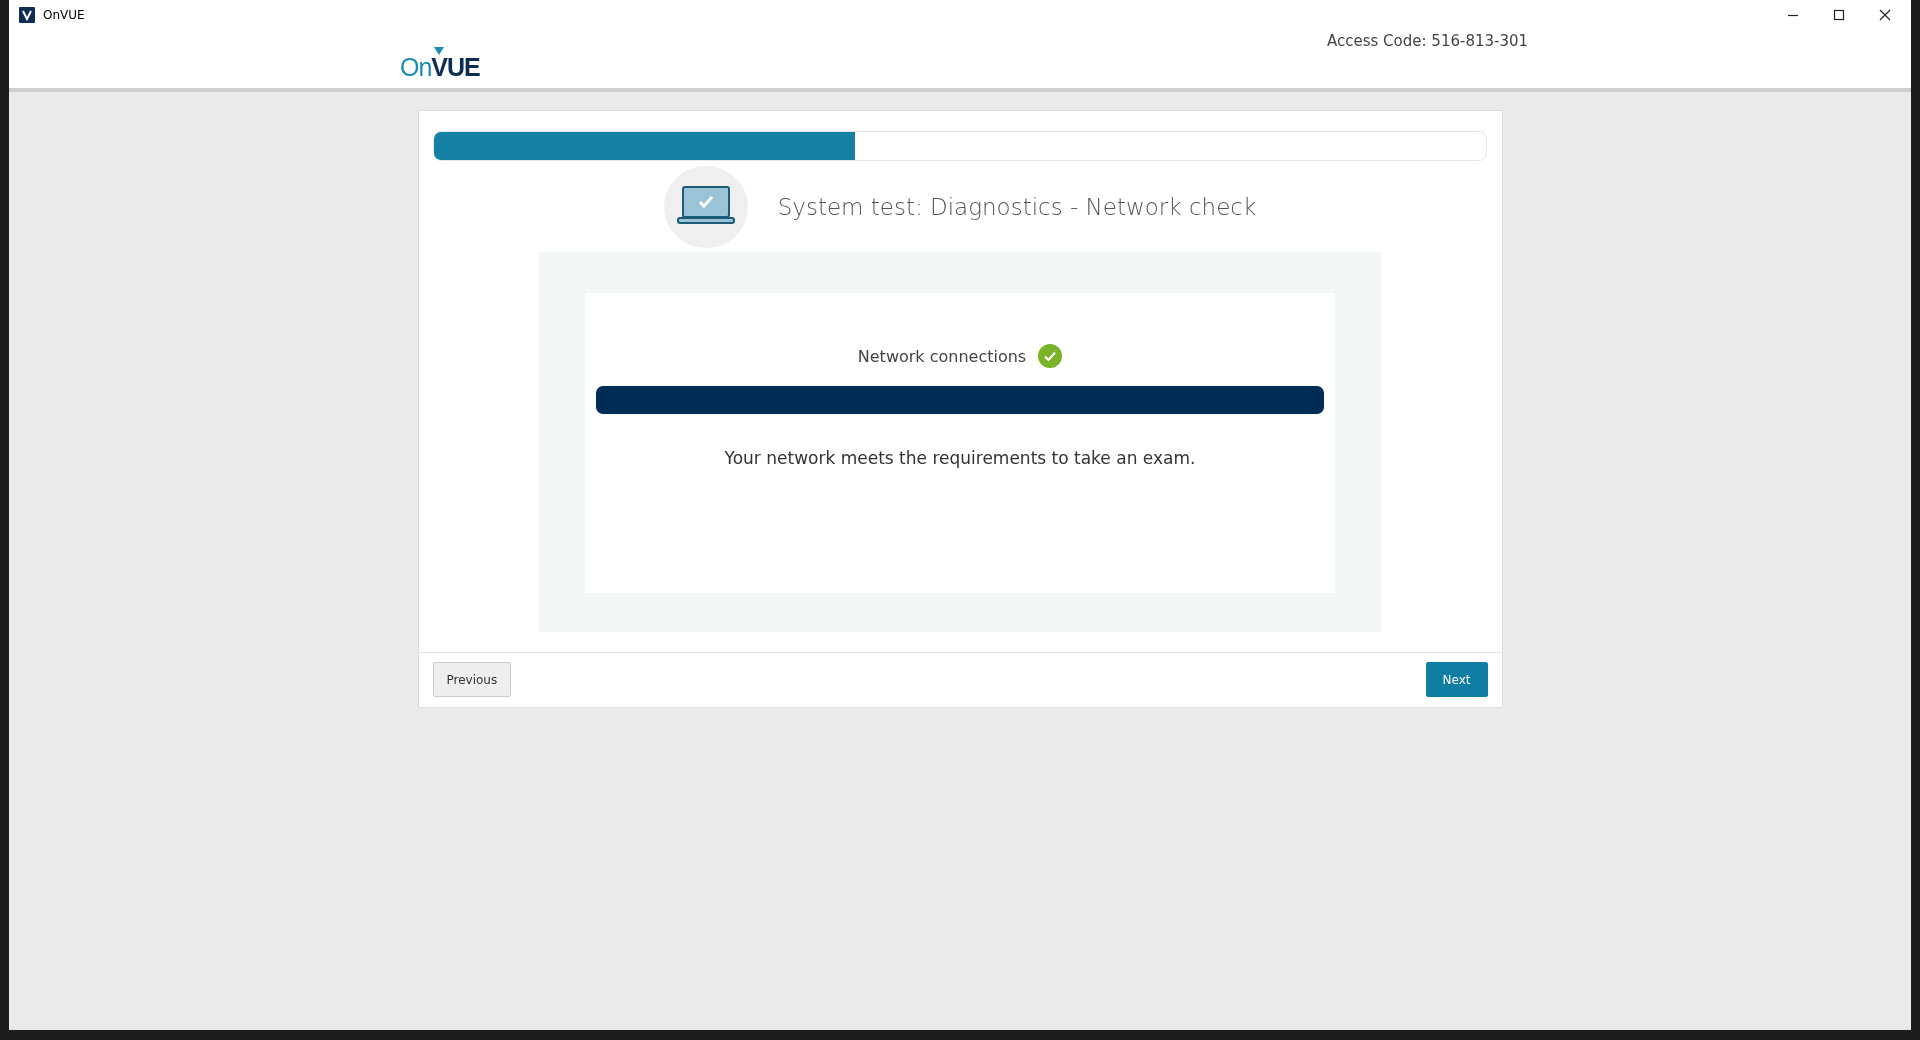 This screenshot has width=1920, height=1040. I want to click on check-label: Network connections, so click(942, 356).